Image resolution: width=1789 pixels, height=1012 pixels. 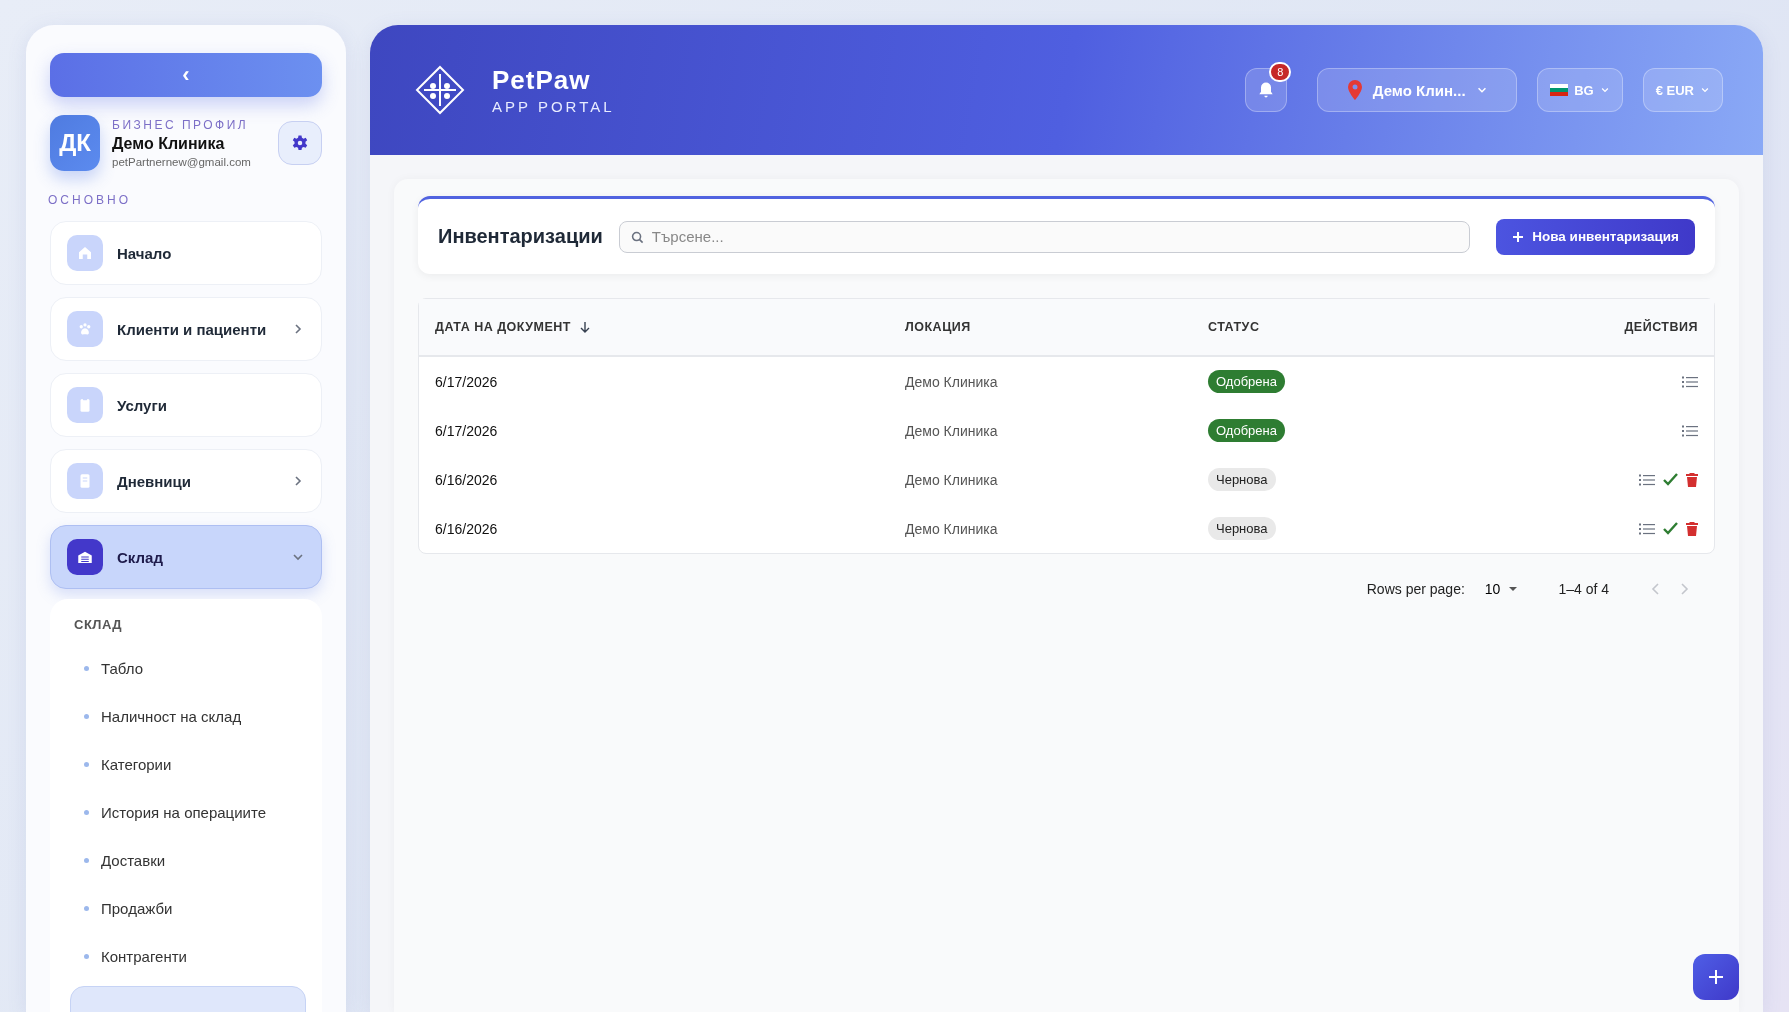 What do you see at coordinates (99, 624) in the screenshot?
I see `submenu-title: СКЛАД` at bounding box center [99, 624].